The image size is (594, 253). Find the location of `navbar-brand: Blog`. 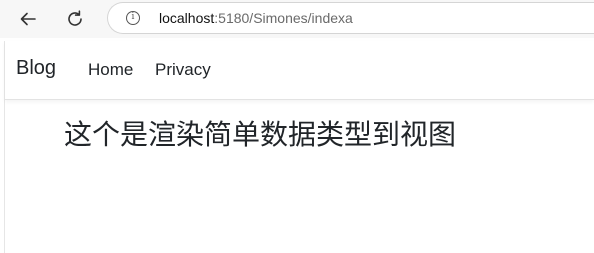

navbar-brand: Blog is located at coordinates (36, 68).